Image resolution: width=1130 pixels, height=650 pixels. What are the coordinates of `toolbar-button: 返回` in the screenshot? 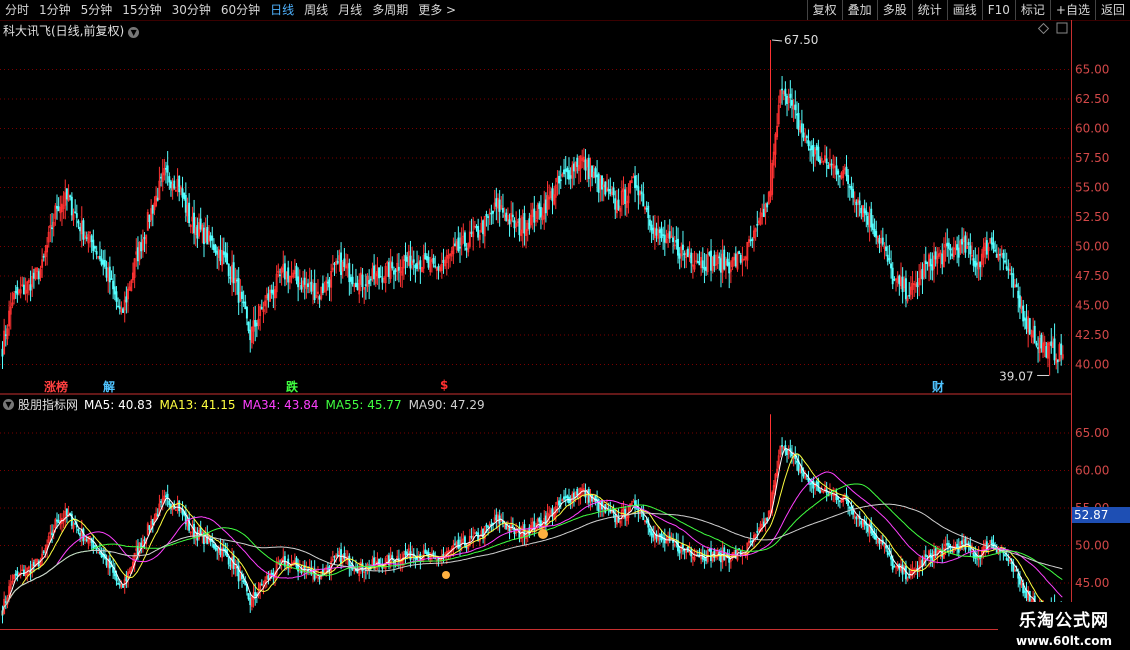 It's located at (1112, 10).